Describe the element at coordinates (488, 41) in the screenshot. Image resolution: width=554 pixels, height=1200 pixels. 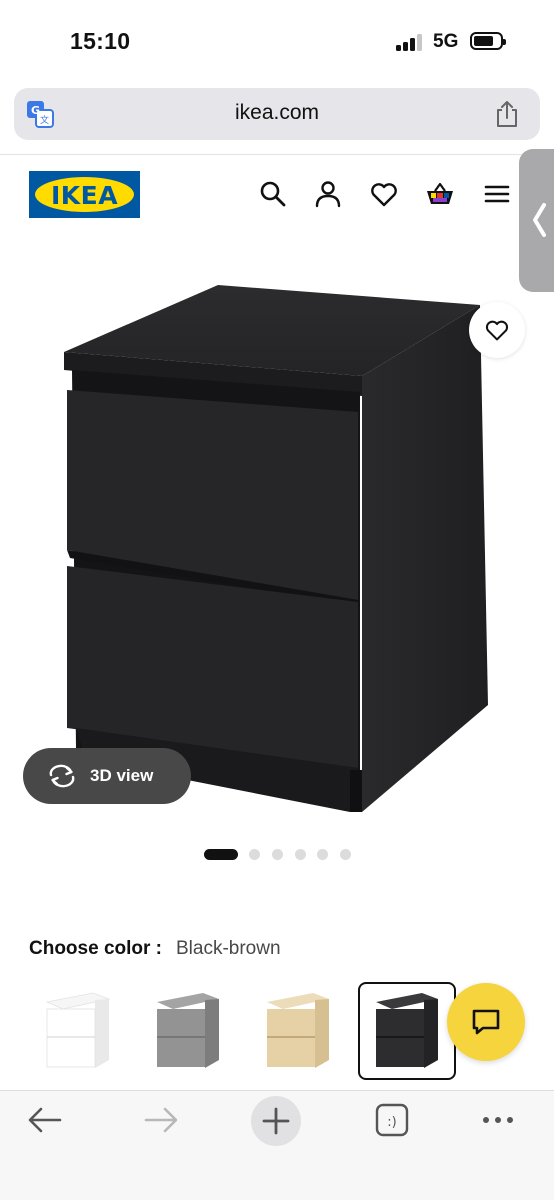
I see `battery-icon` at that location.